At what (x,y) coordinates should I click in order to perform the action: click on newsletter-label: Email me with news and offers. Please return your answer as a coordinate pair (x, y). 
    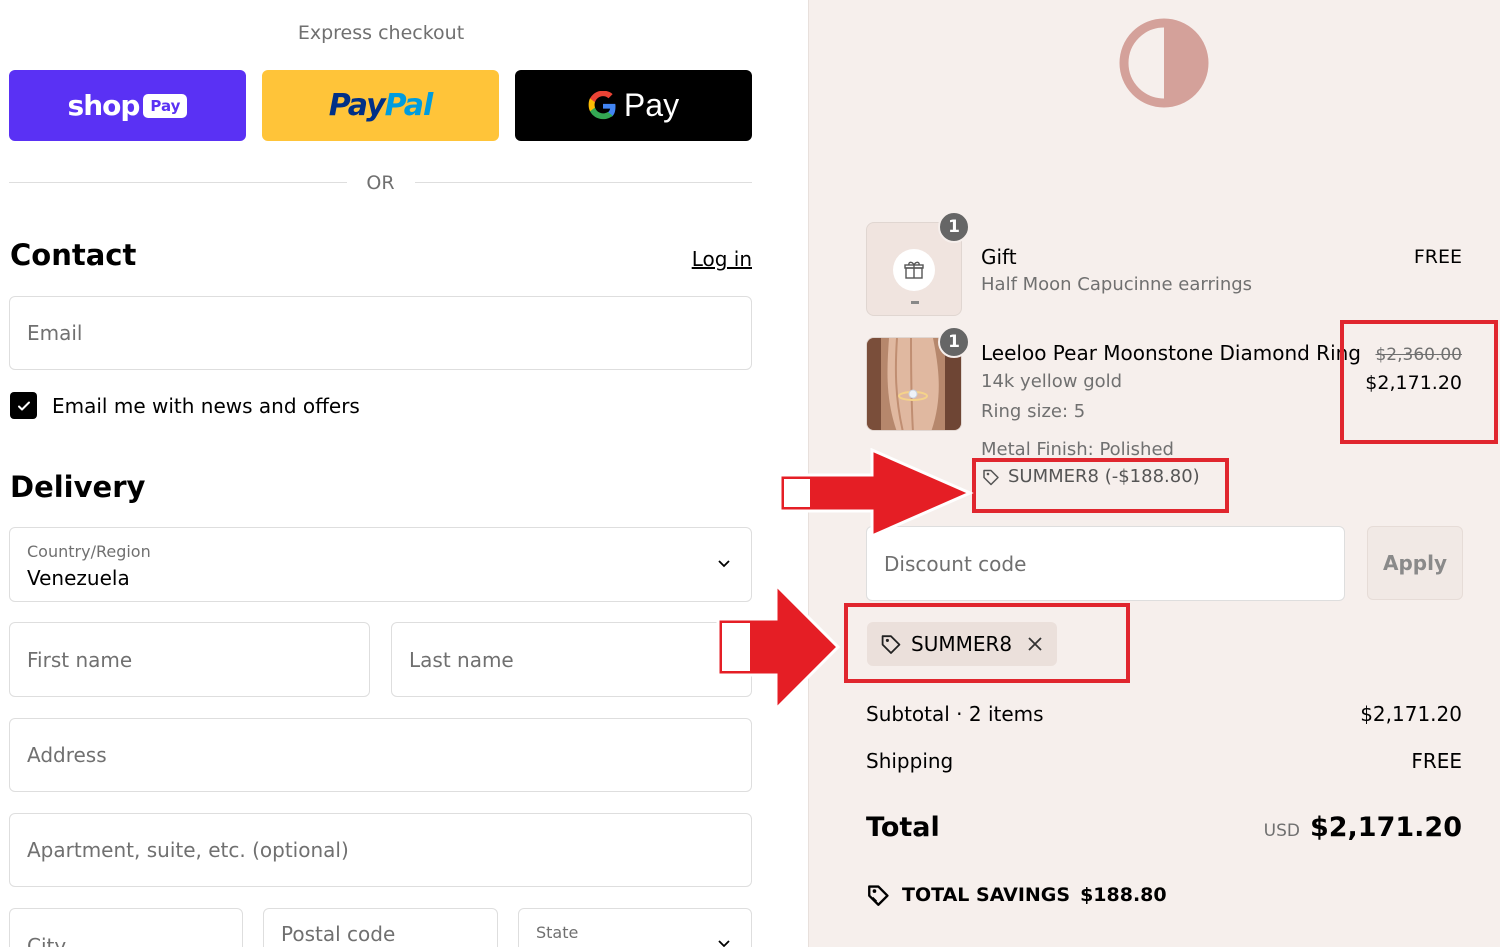
    Looking at the image, I should click on (206, 406).